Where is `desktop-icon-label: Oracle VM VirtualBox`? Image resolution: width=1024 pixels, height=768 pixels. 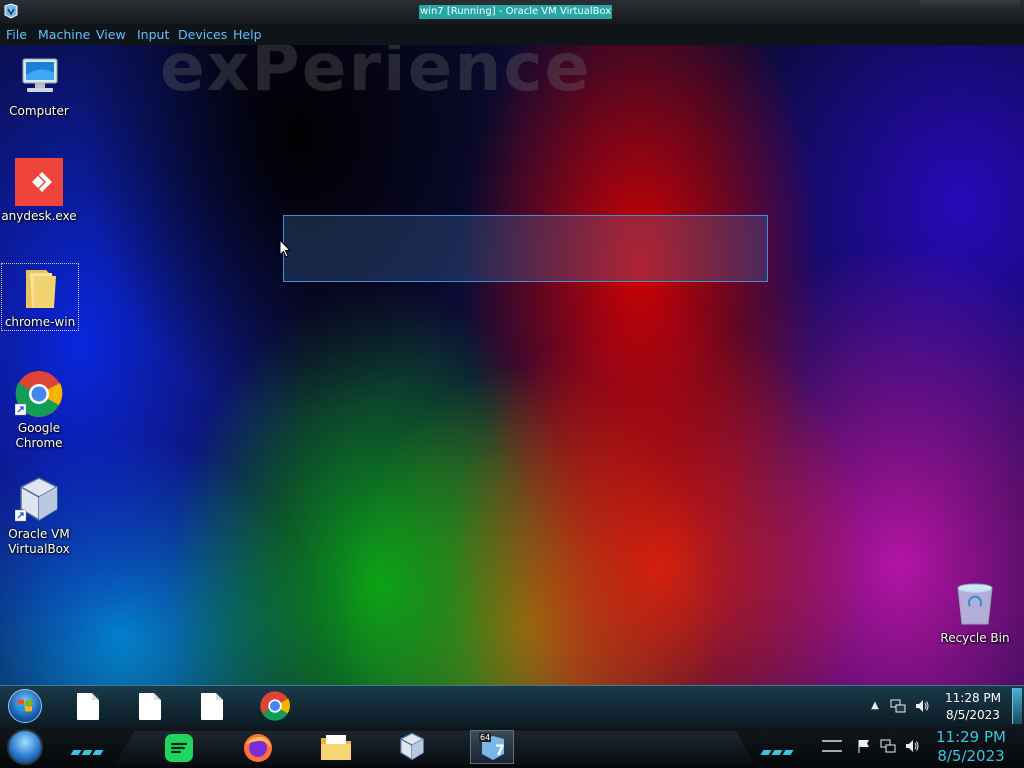 desktop-icon-label: Oracle VM VirtualBox is located at coordinates (39, 541).